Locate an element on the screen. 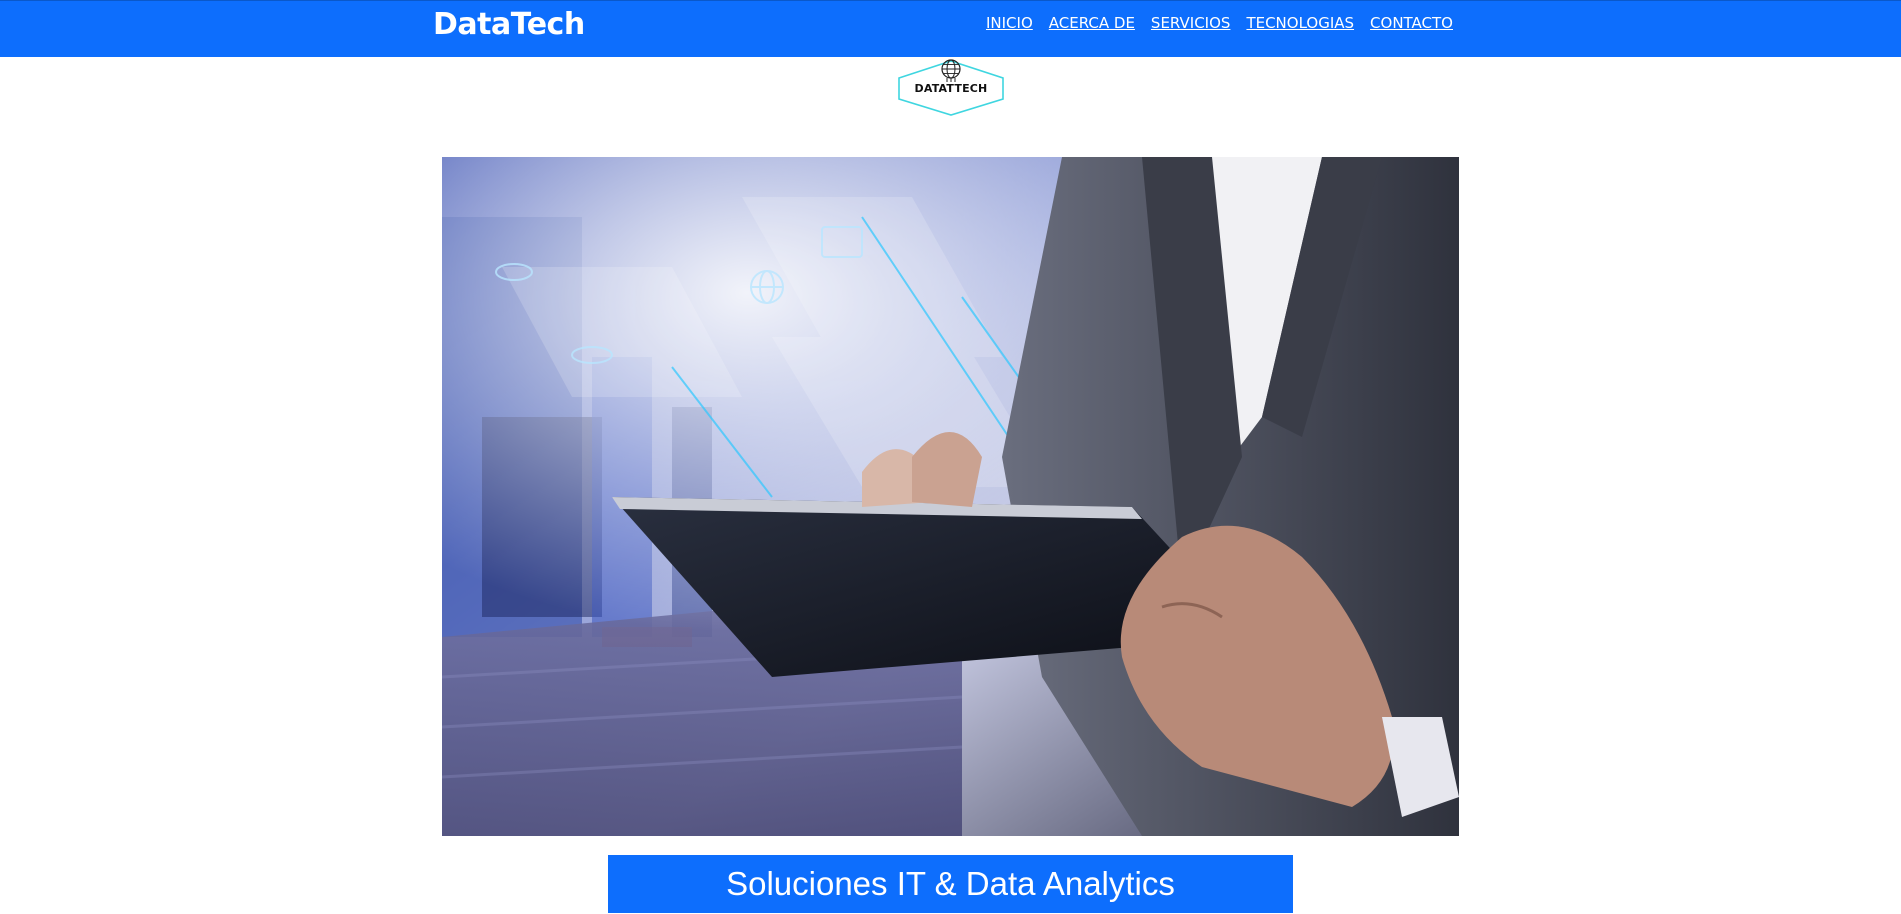  nav-item-servicios: SERVICIOS is located at coordinates (1191, 23).